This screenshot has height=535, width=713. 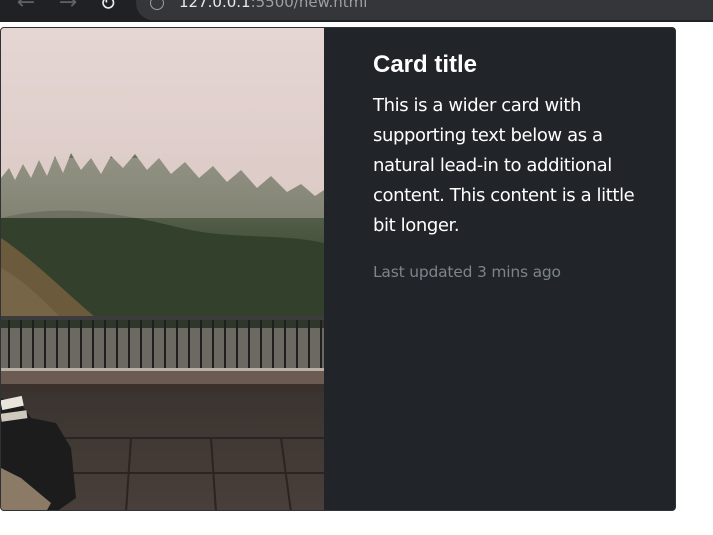 I want to click on address-bar: 127.0.0.1:5500/new.html, so click(x=424, y=10).